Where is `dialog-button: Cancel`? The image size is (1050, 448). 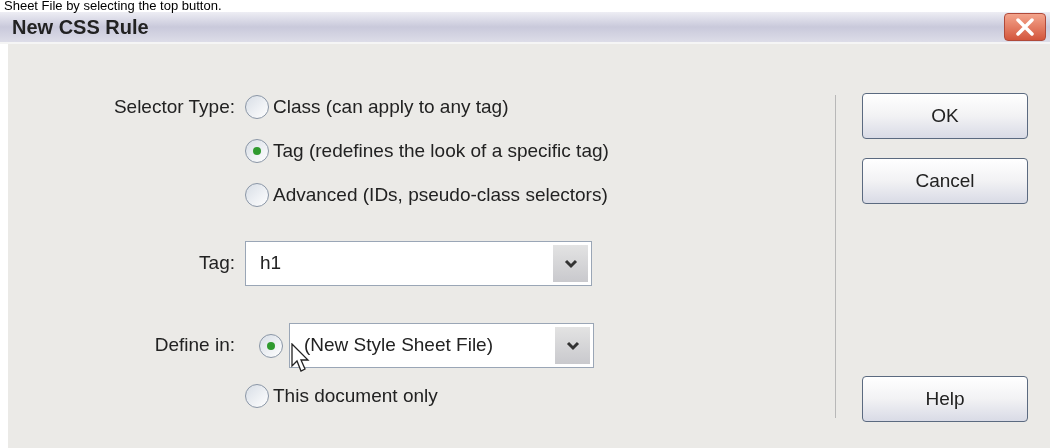 dialog-button: Cancel is located at coordinates (945, 181).